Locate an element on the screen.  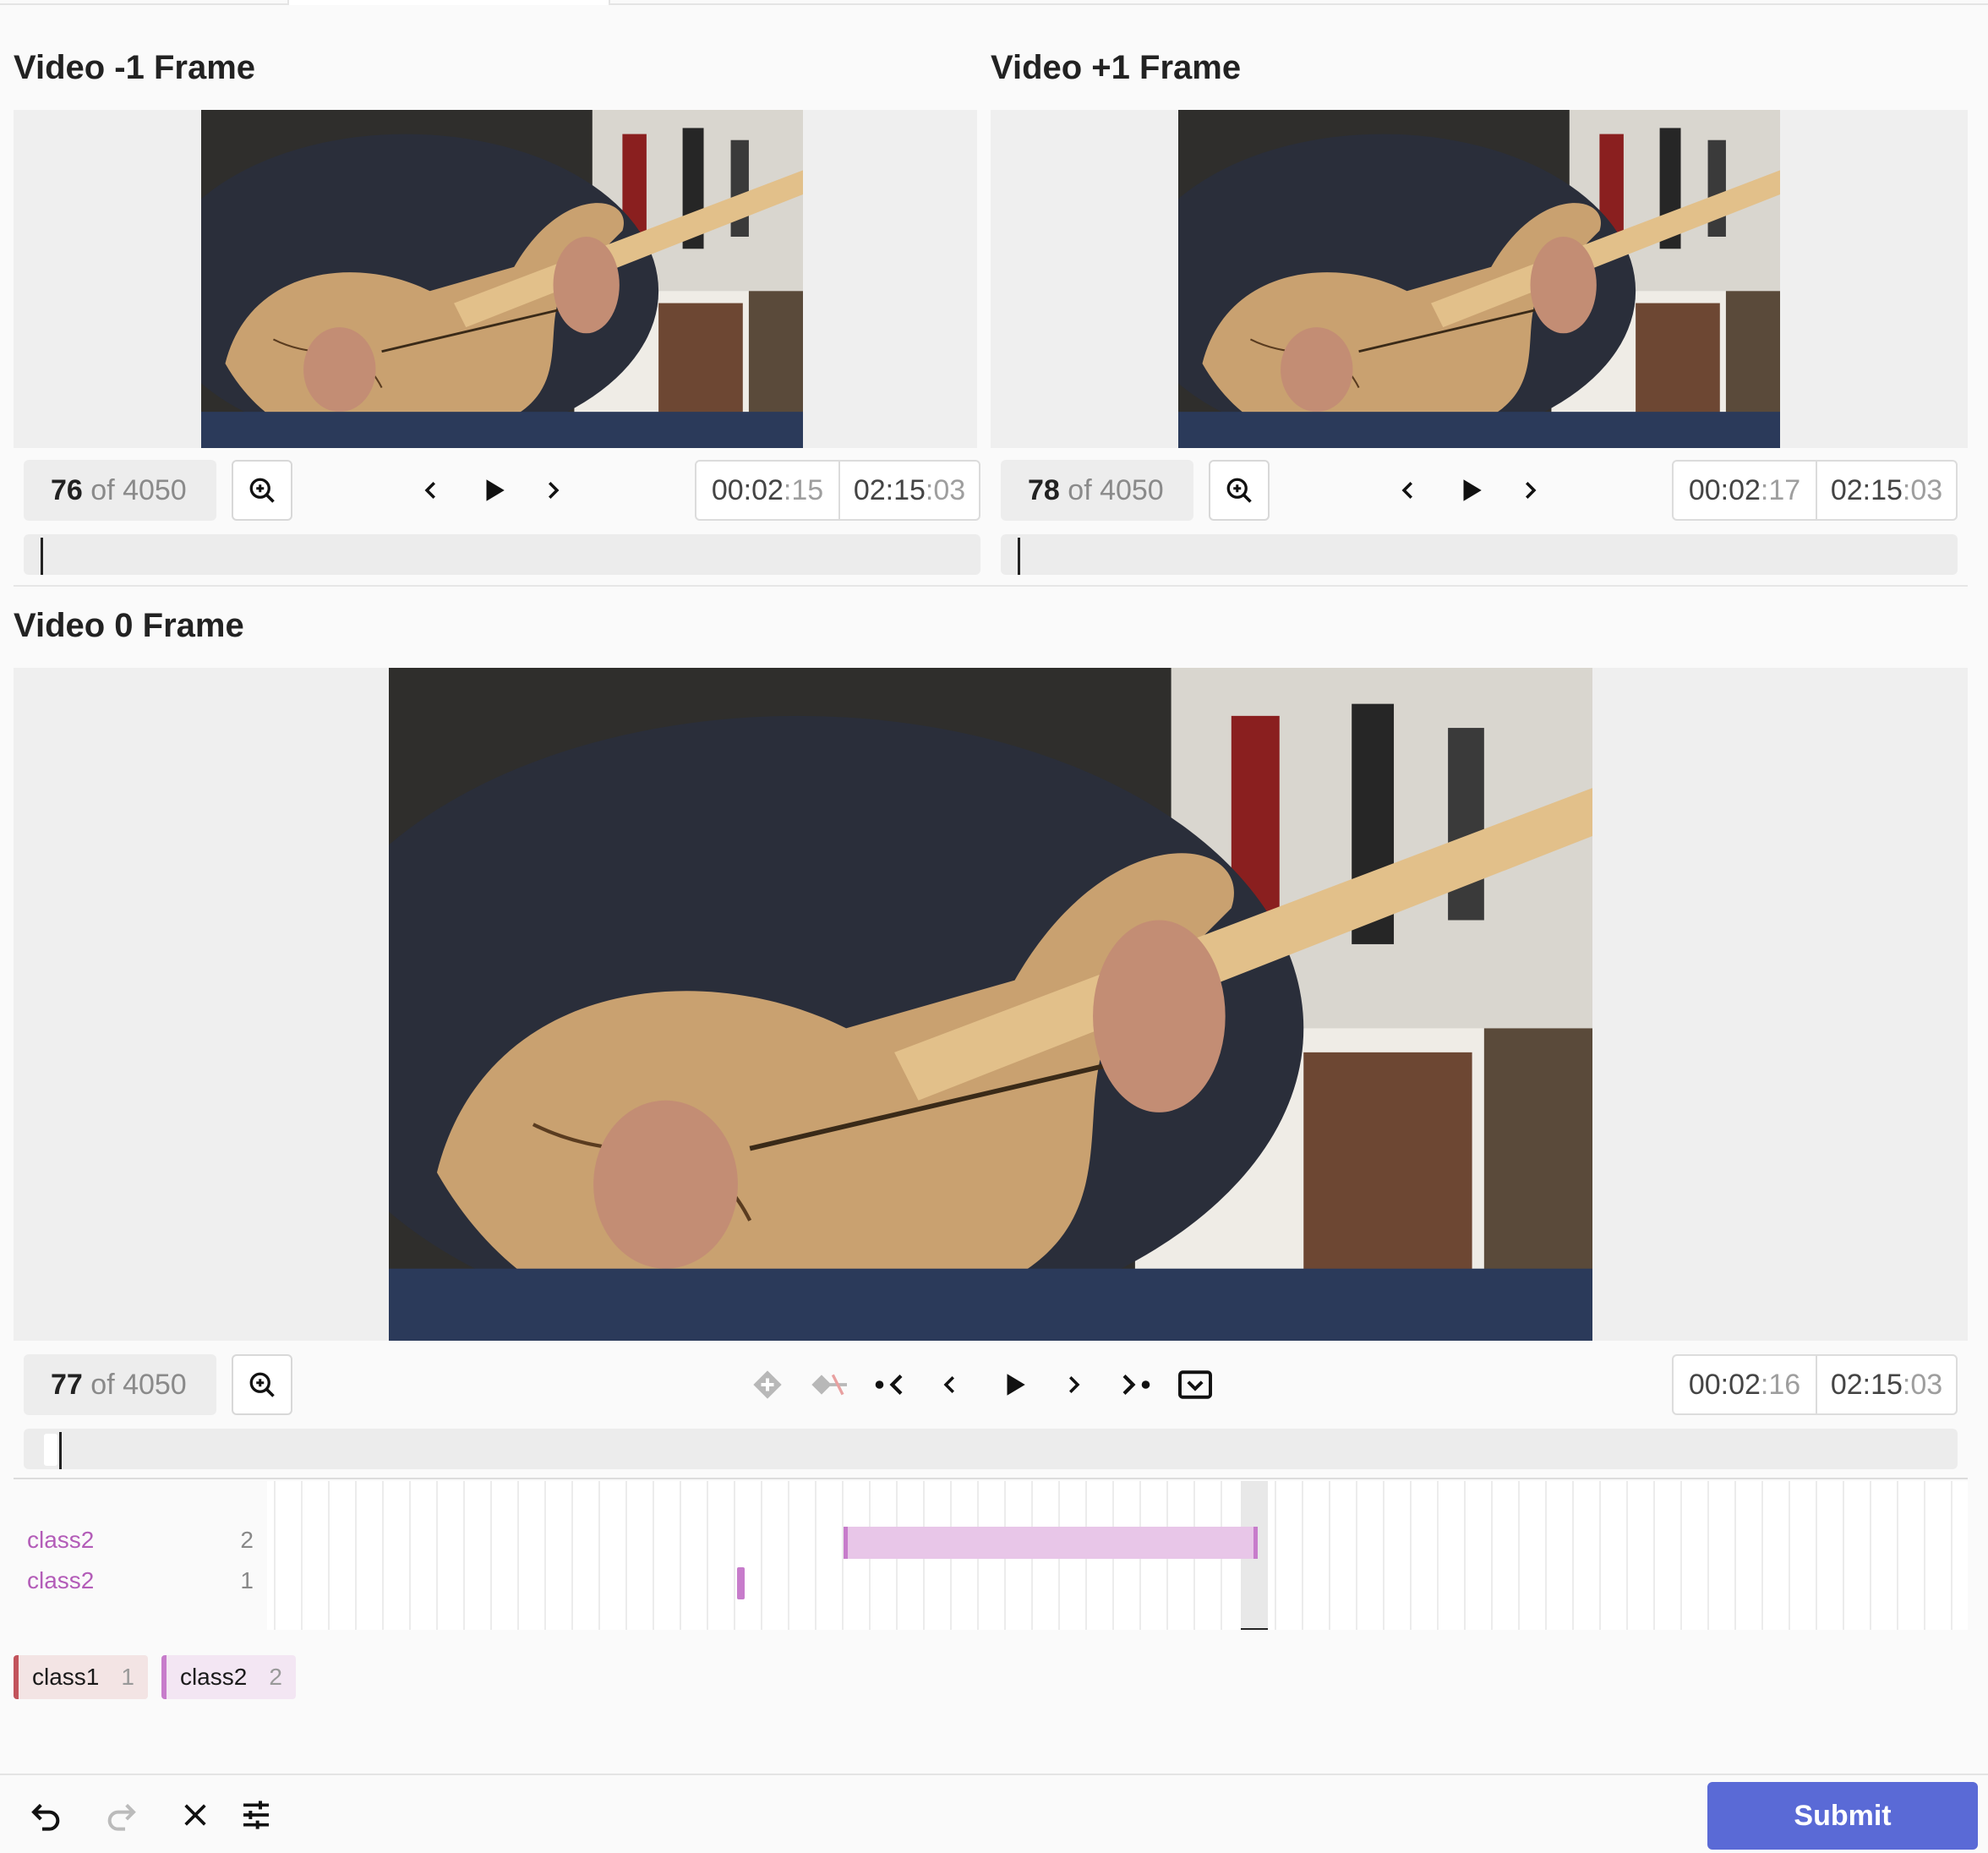
redo-icon is located at coordinates (121, 1817).